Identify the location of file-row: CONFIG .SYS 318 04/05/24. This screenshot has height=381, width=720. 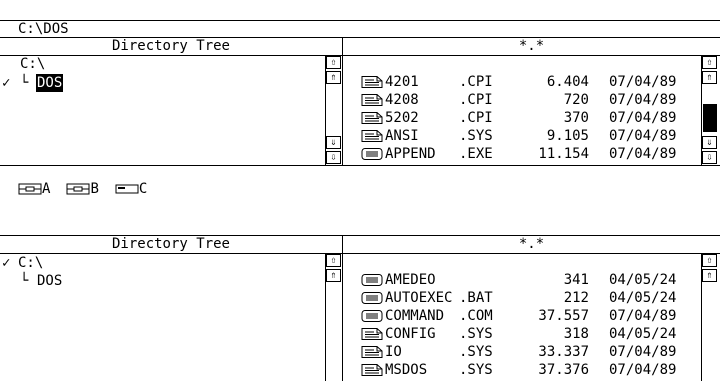
(531, 334).